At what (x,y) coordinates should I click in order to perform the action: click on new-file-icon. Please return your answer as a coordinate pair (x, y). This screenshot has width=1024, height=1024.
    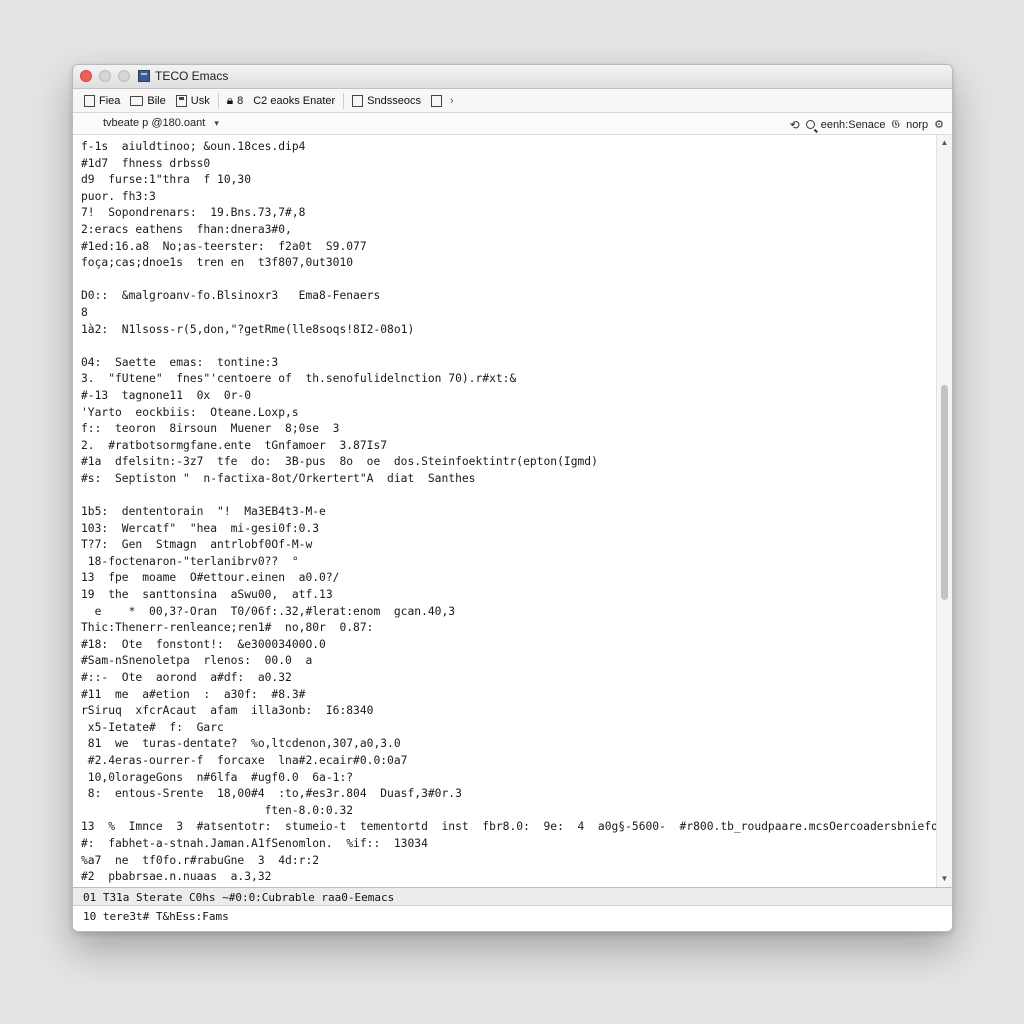
    Looking at the image, I should click on (89, 100).